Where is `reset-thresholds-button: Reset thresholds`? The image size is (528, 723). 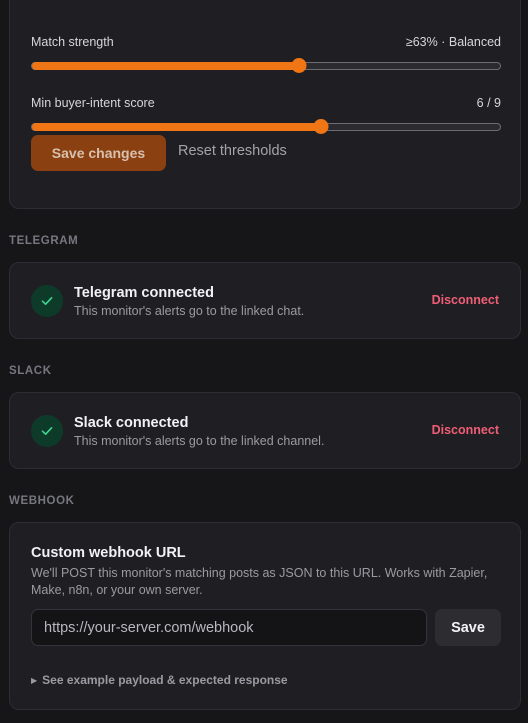
reset-thresholds-button: Reset thresholds is located at coordinates (232, 151).